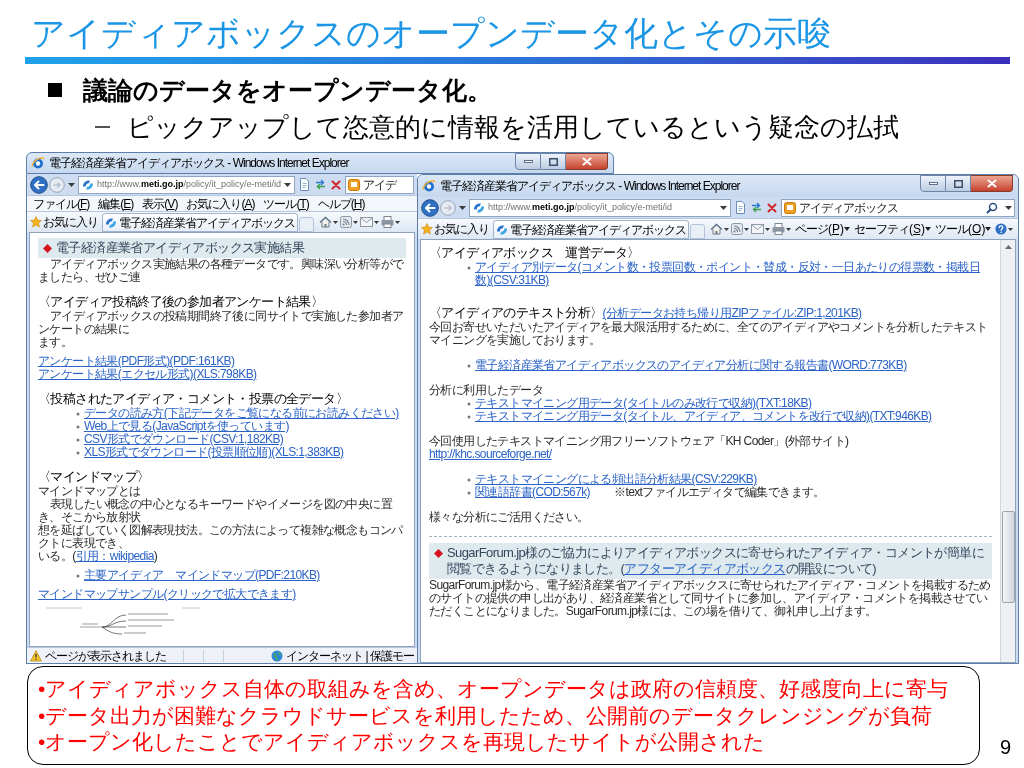  I want to click on body-text: いる。(引用：wikipedia), so click(98, 556).